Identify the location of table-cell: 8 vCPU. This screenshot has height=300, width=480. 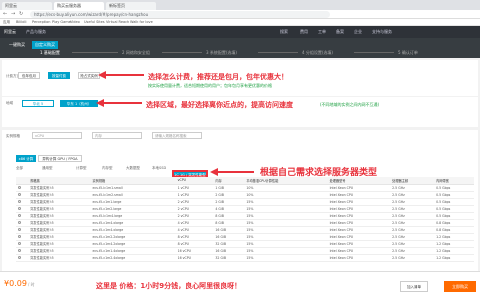
(194, 244).